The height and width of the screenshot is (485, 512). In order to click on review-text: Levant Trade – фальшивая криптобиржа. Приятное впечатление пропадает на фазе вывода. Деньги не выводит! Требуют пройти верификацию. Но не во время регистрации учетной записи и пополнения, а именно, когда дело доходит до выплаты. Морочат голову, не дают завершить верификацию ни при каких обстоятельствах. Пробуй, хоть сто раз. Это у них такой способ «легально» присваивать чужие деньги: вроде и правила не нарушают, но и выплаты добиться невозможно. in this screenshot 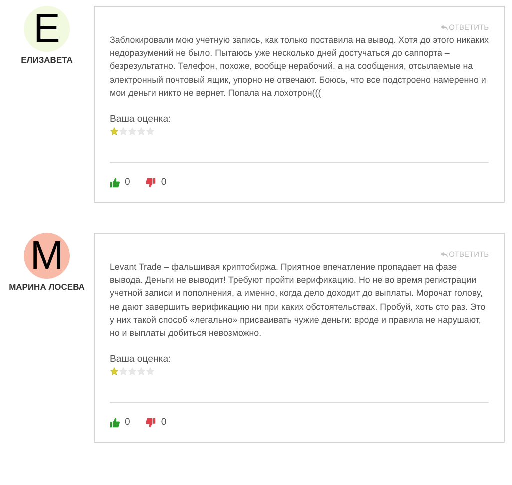, I will do `click(298, 300)`.